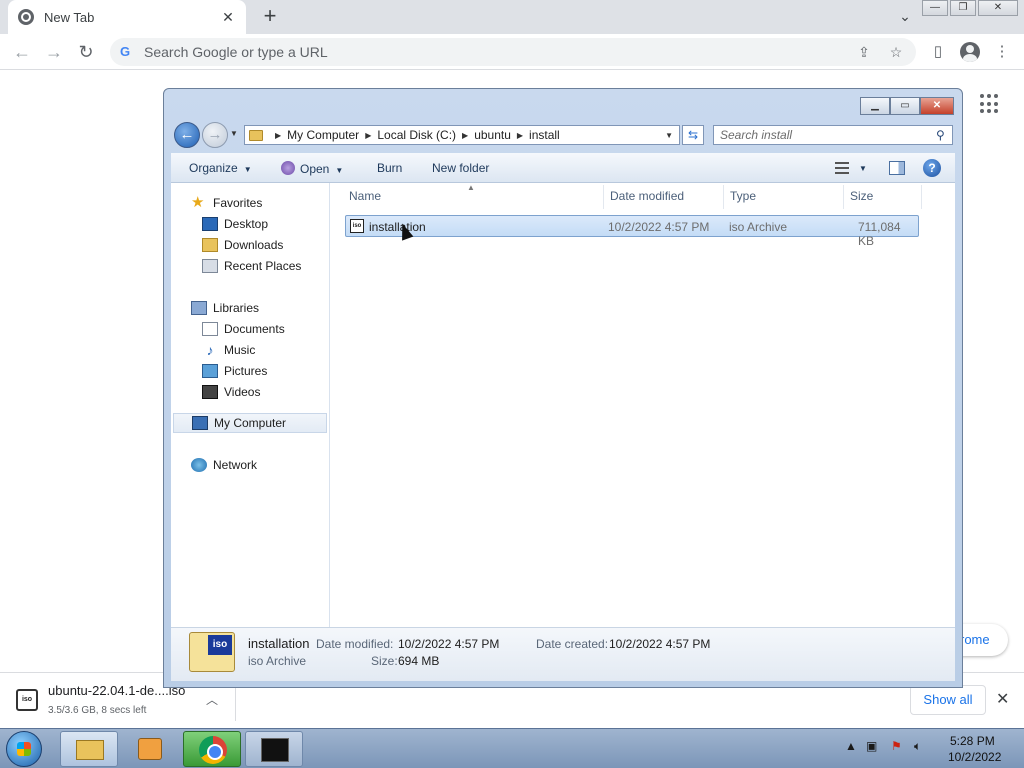 Image resolution: width=1024 pixels, height=768 pixels. What do you see at coordinates (250, 350) in the screenshot?
I see `nav-music: ♪ Music` at bounding box center [250, 350].